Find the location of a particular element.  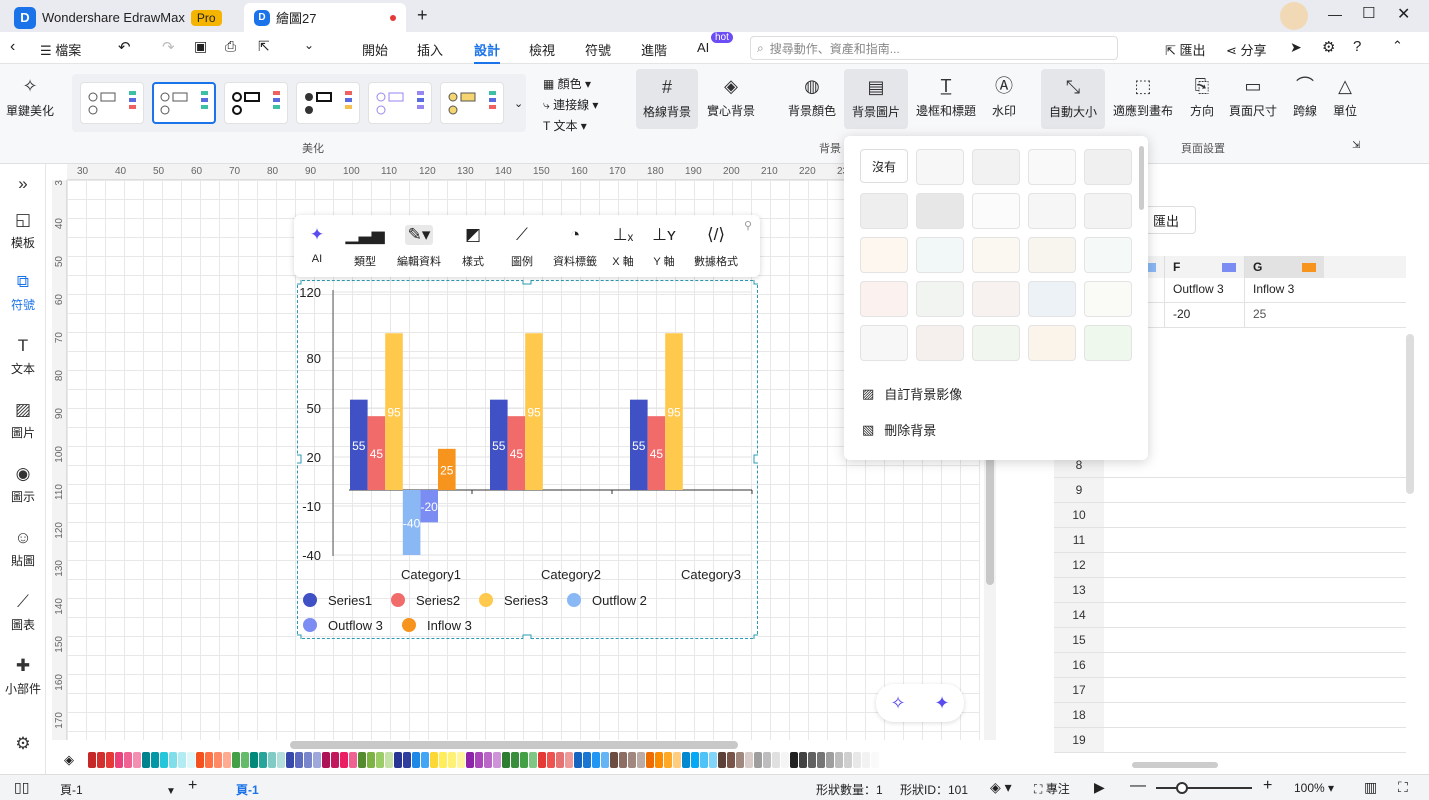

bg-color-button: ◍ 背景顏色 is located at coordinates (812, 91).